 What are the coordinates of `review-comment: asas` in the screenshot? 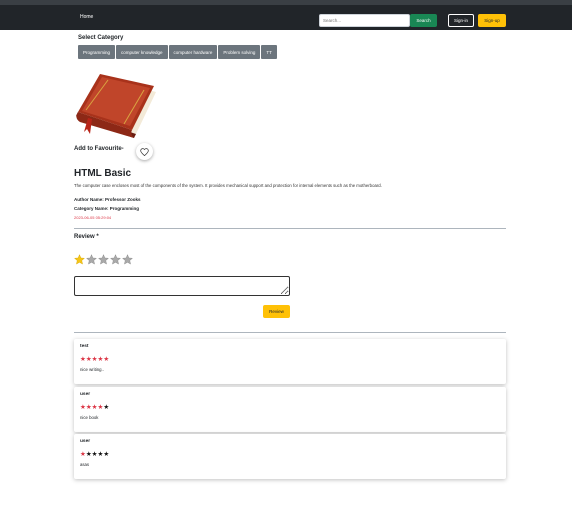 It's located at (85, 464).